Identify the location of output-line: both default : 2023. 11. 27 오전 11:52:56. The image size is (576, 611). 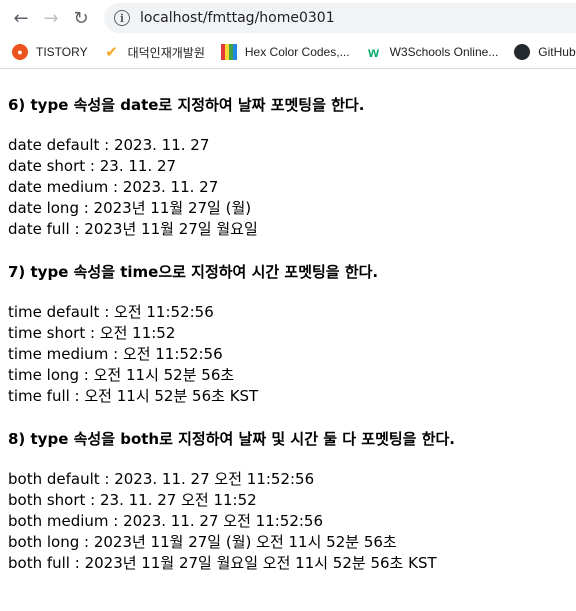
(161, 479).